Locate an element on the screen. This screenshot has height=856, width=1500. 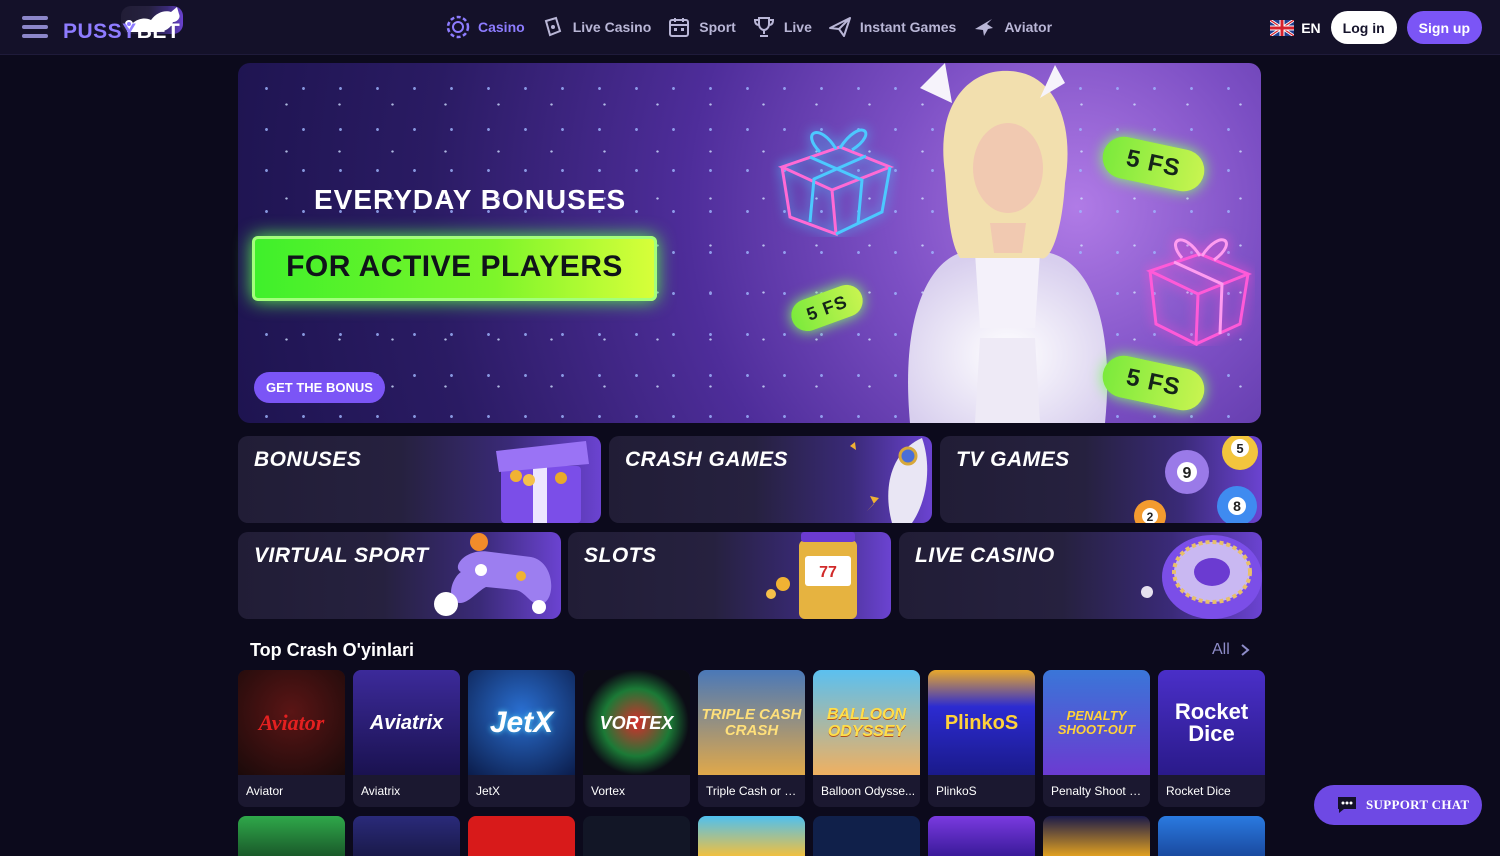
svg-text: 2 is located at coordinates (1150, 516).